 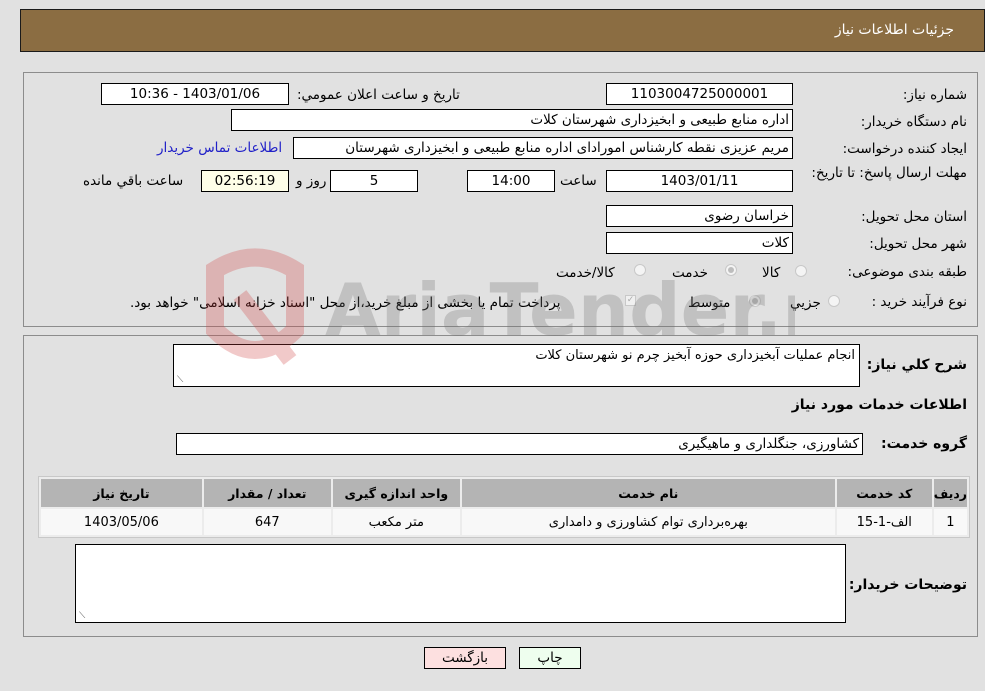 What do you see at coordinates (904, 149) in the screenshot?
I see `requester-label: ایجاد کننده درخواست:` at bounding box center [904, 149].